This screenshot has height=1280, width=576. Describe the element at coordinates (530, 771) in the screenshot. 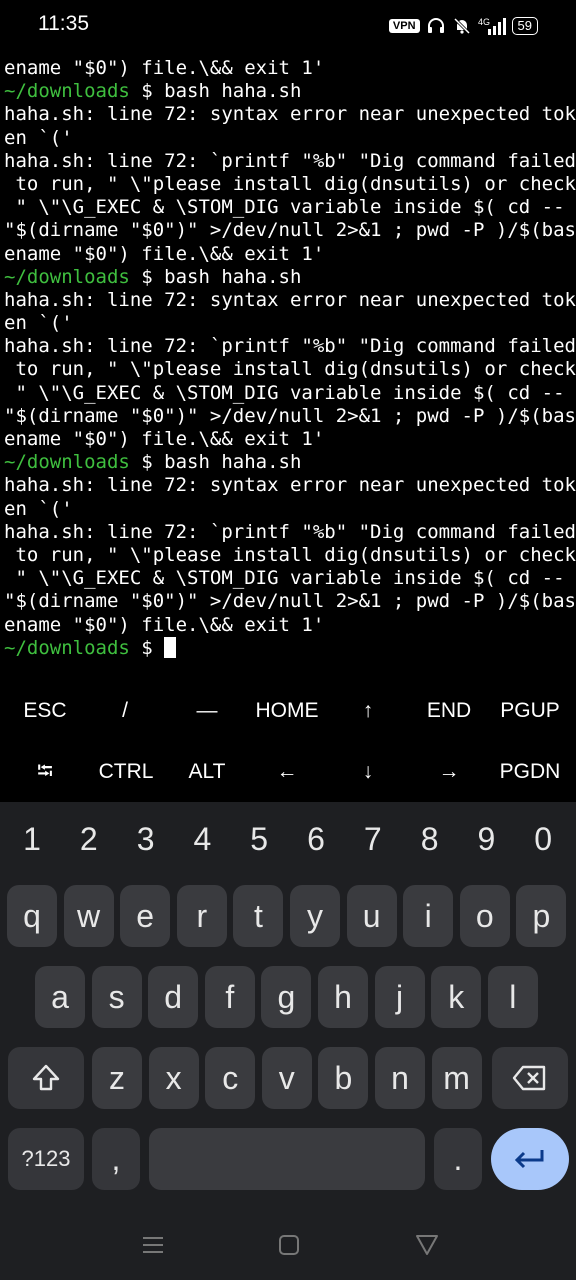

I see `extra-key-pgdn: PGDN` at that location.